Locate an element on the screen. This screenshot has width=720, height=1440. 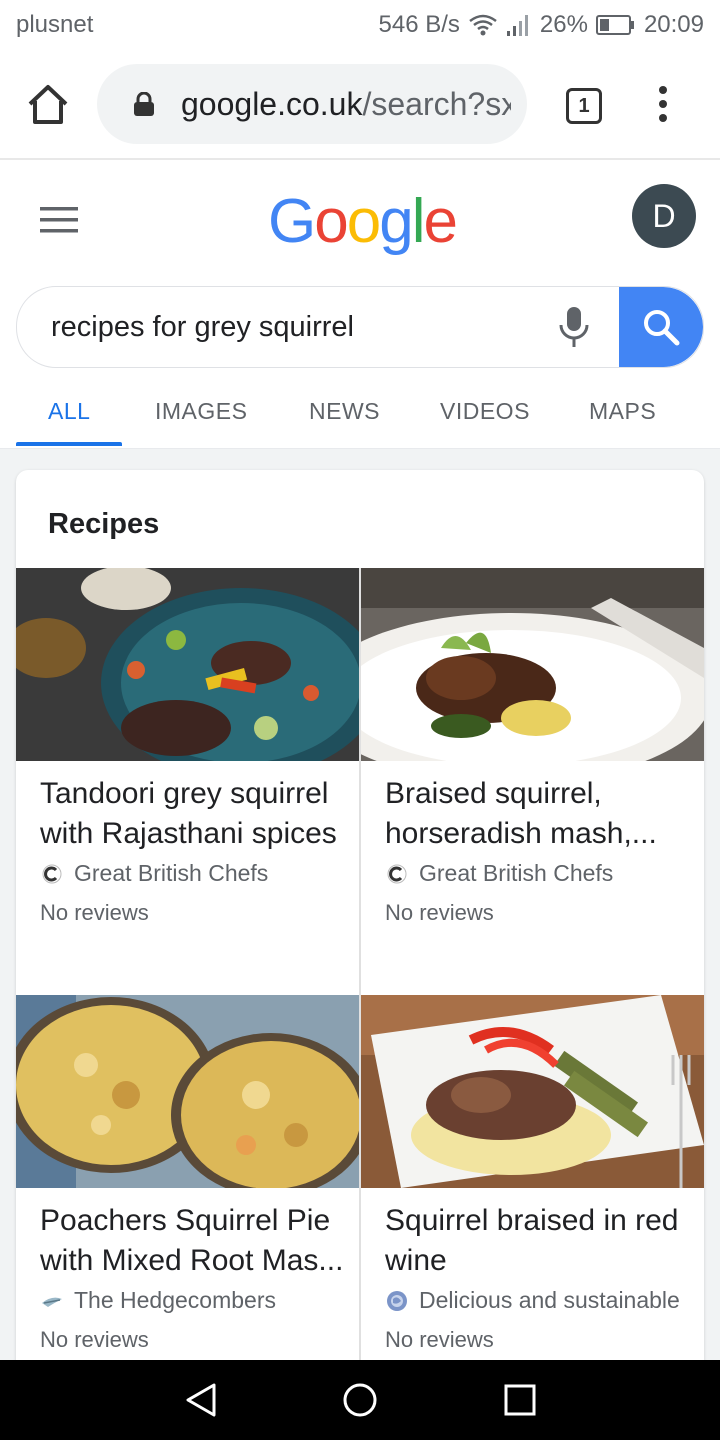
recipe-title: Squirrel braised in red wine is located at coordinates (532, 1240).